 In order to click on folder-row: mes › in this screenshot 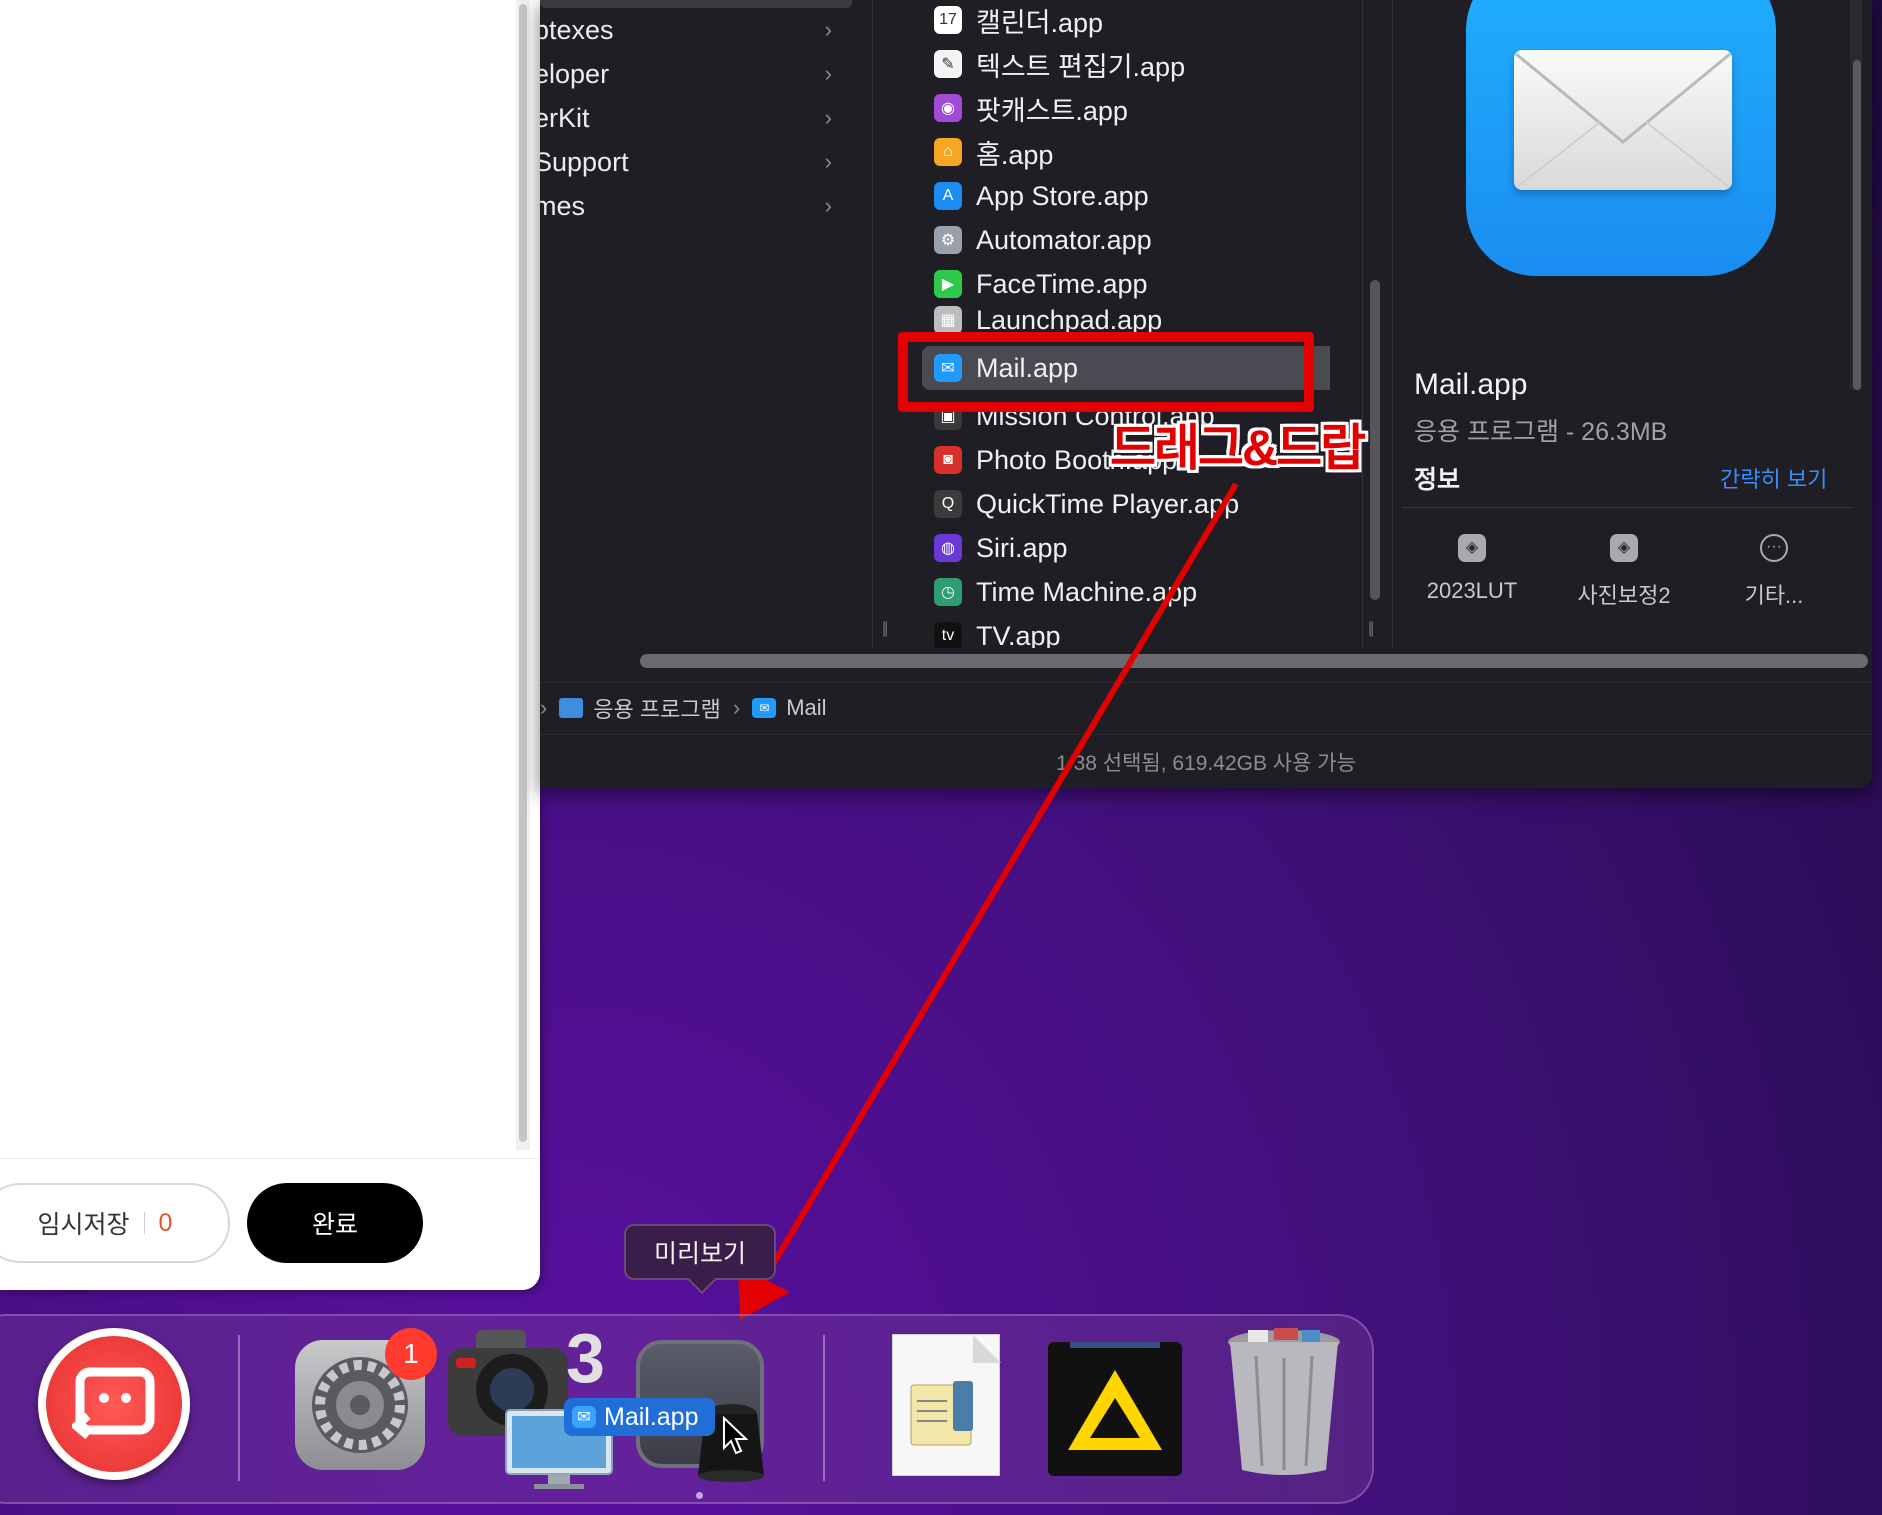, I will do `click(700, 206)`.